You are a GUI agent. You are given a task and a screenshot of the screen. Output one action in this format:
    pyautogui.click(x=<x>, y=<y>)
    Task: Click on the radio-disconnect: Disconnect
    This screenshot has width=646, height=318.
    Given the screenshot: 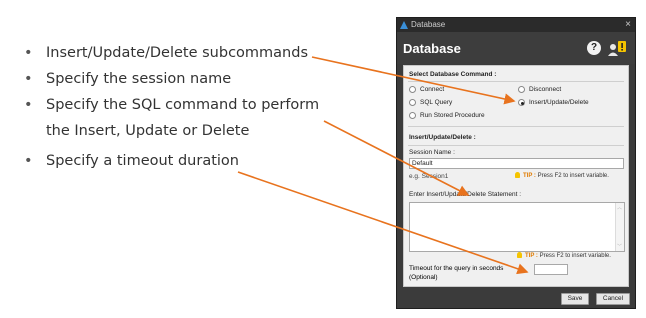 What is the action you would take?
    pyautogui.click(x=539, y=89)
    